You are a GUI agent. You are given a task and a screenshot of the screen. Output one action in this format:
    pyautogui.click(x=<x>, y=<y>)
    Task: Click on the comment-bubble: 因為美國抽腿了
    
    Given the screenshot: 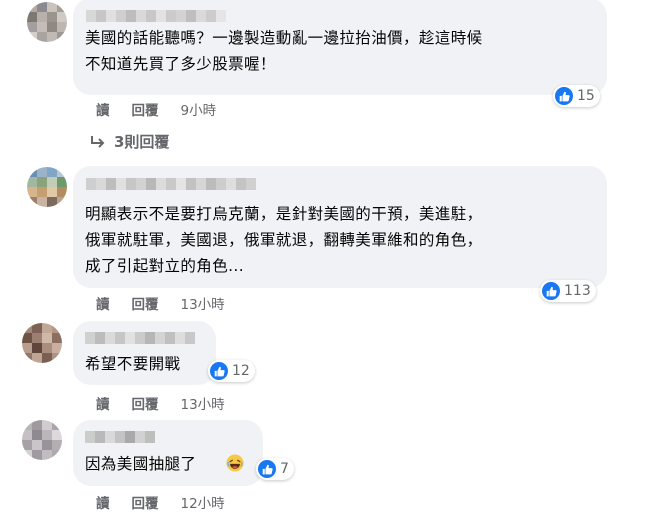 What is the action you would take?
    pyautogui.click(x=168, y=453)
    